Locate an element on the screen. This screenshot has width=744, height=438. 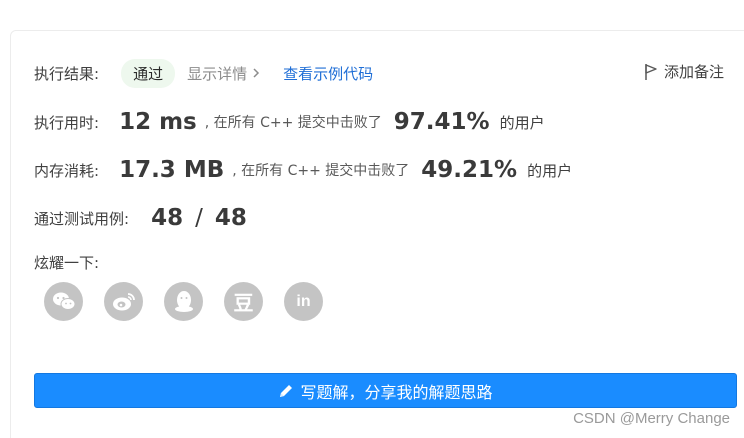
write-solution-button: 写题解，分享我的解题思路 is located at coordinates (385, 390).